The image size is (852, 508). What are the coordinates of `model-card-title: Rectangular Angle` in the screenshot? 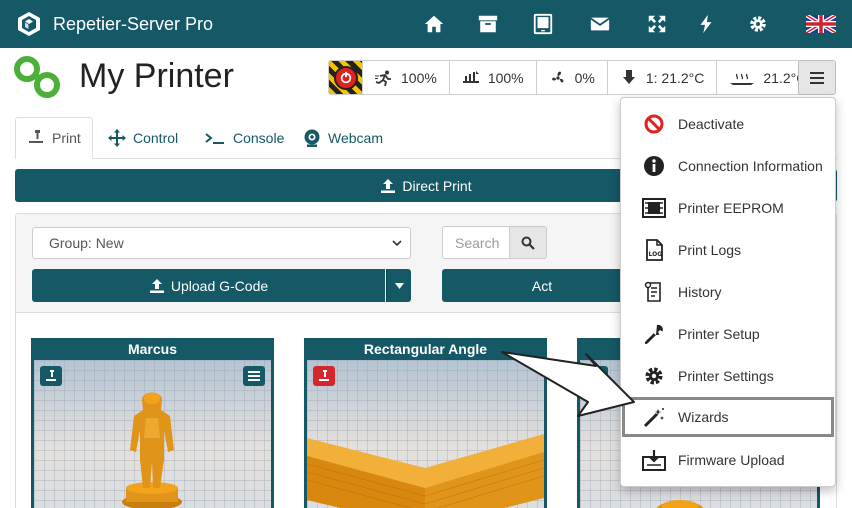 It's located at (425, 349).